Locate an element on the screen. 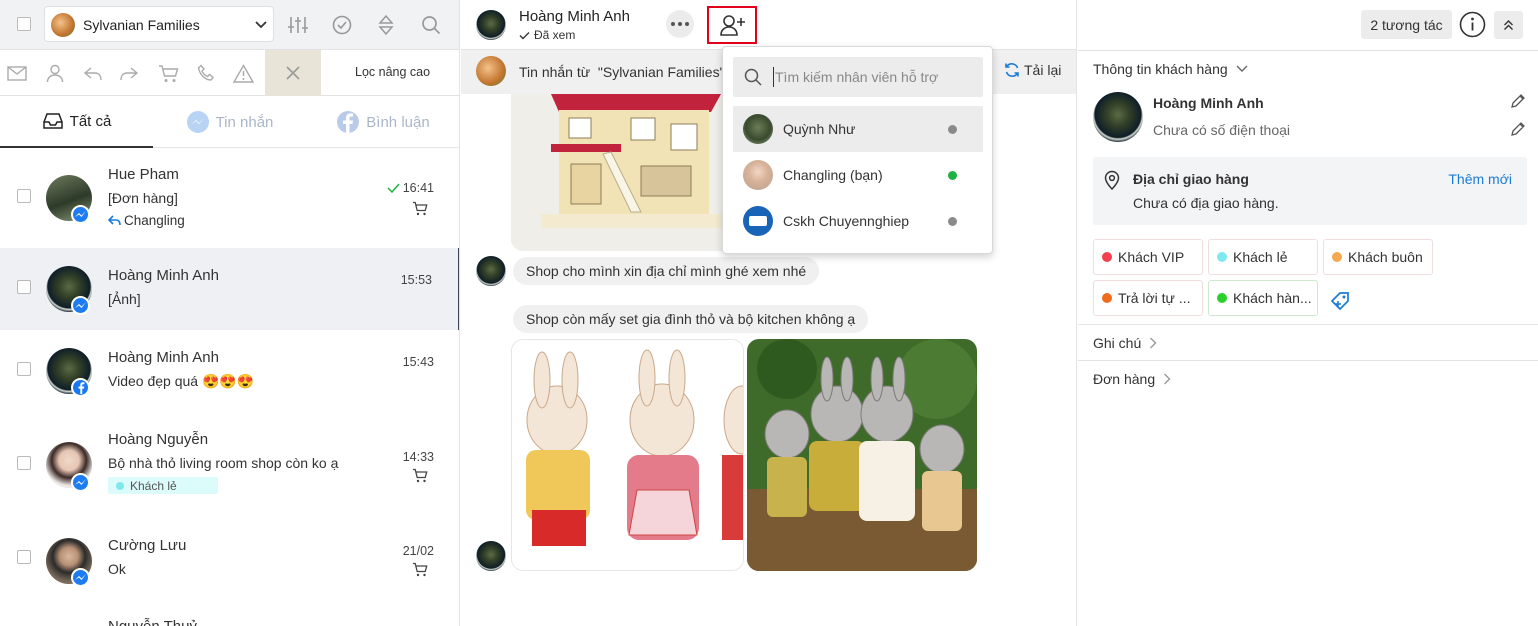  forward-icon is located at coordinates (129, 74).